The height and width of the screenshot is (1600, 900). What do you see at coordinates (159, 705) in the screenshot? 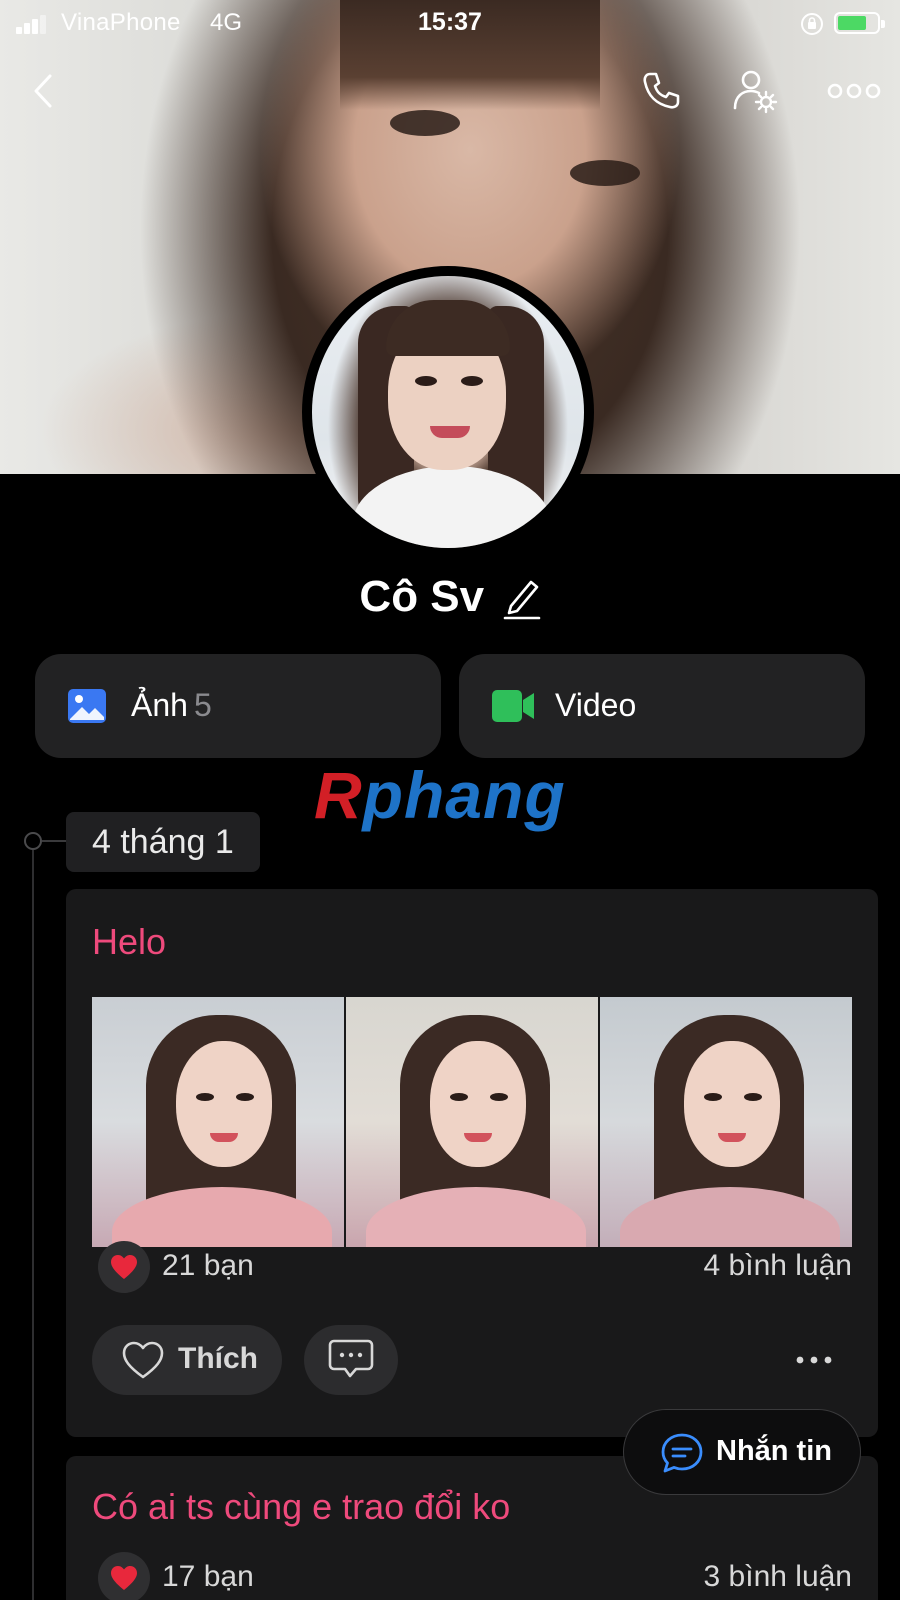
I see `photos-label: Ảnh` at bounding box center [159, 705].